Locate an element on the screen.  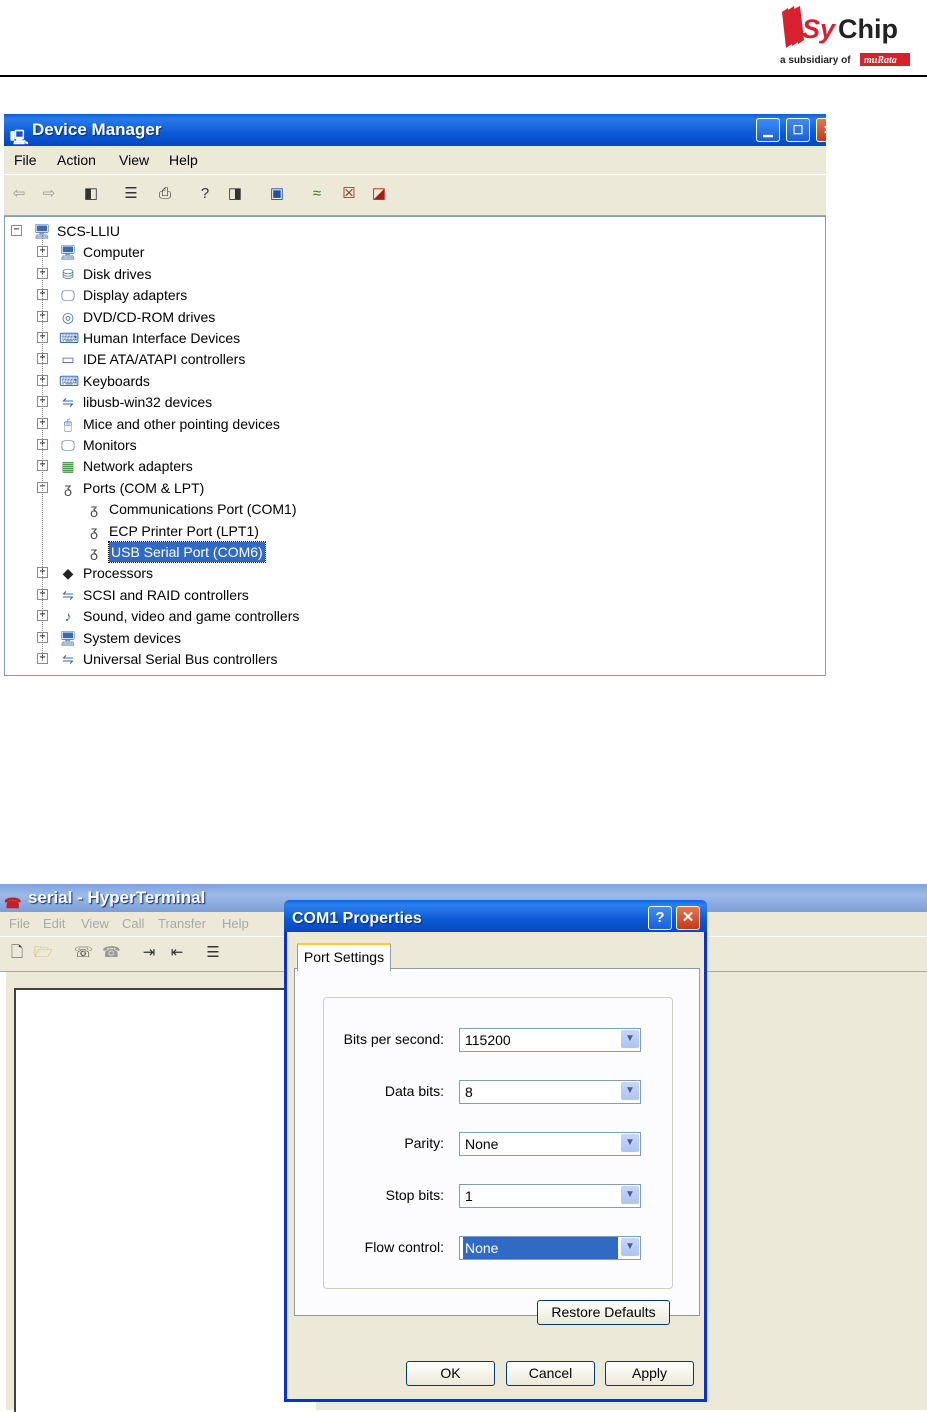
menu-call: Call is located at coordinates (133, 924).